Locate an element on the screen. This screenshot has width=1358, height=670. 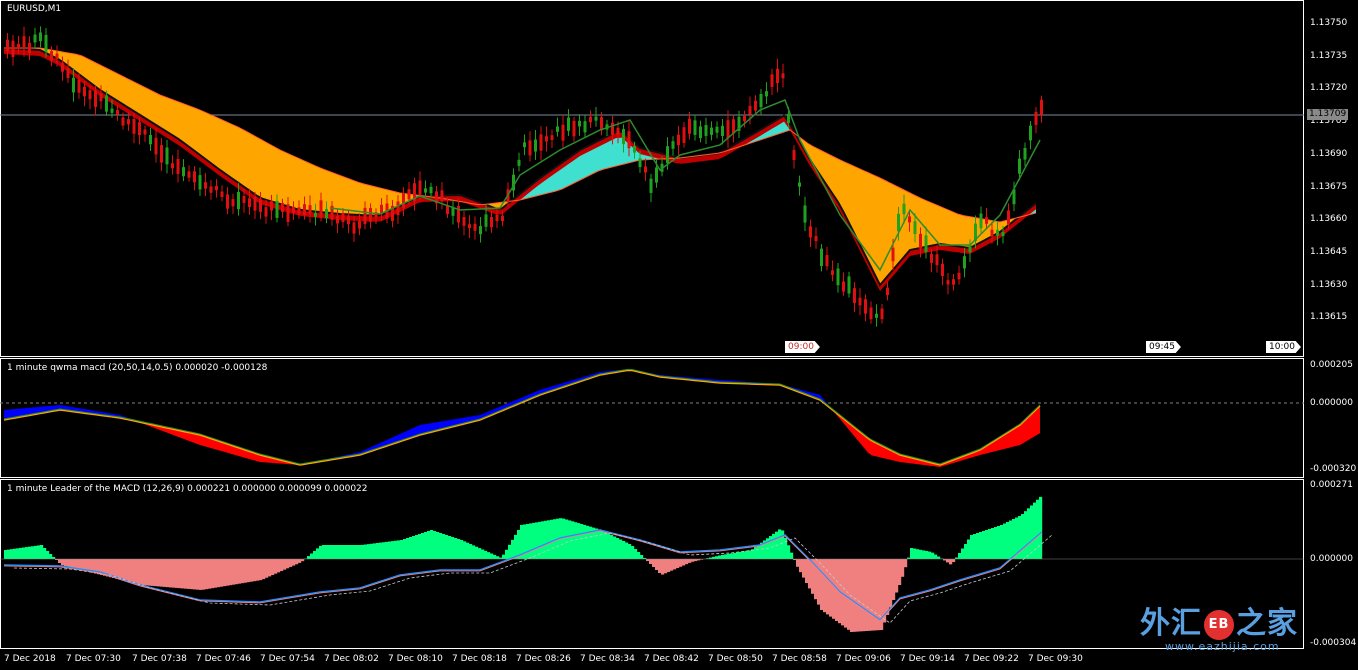
price-tick: 1.13720 is located at coordinates (1329, 88).